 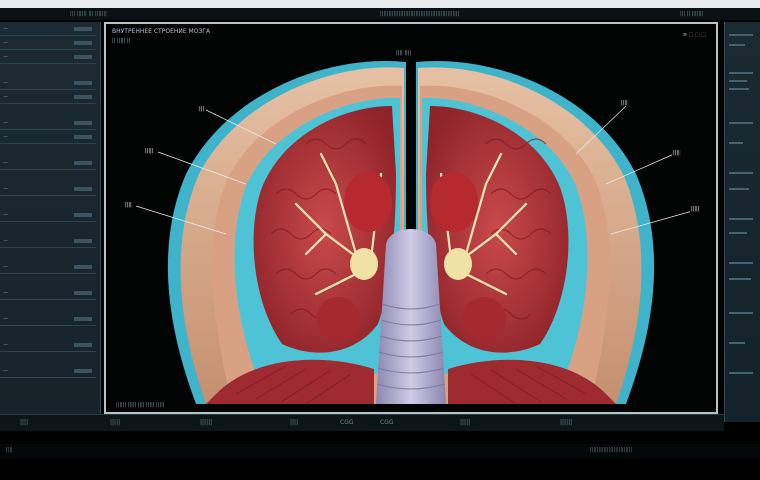 What do you see at coordinates (692, 14) in the screenshot?
I see `title-right: ||| || |||||||` at bounding box center [692, 14].